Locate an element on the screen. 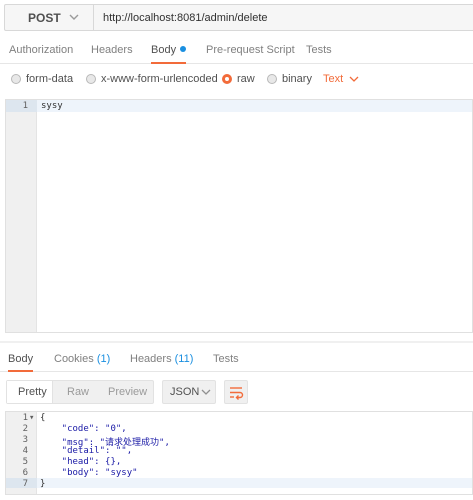 This screenshot has width=473, height=500. preview-button: Preview is located at coordinates (127, 392).